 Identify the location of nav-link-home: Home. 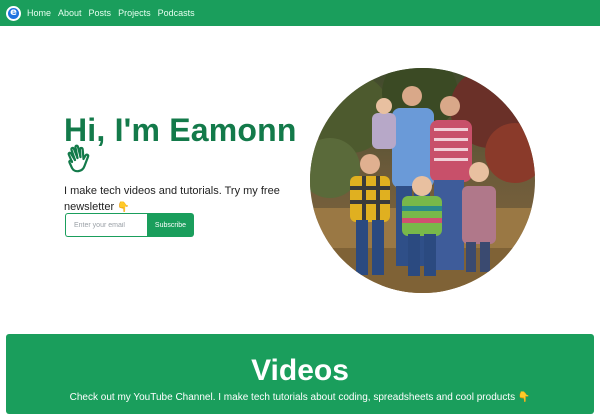
(39, 13).